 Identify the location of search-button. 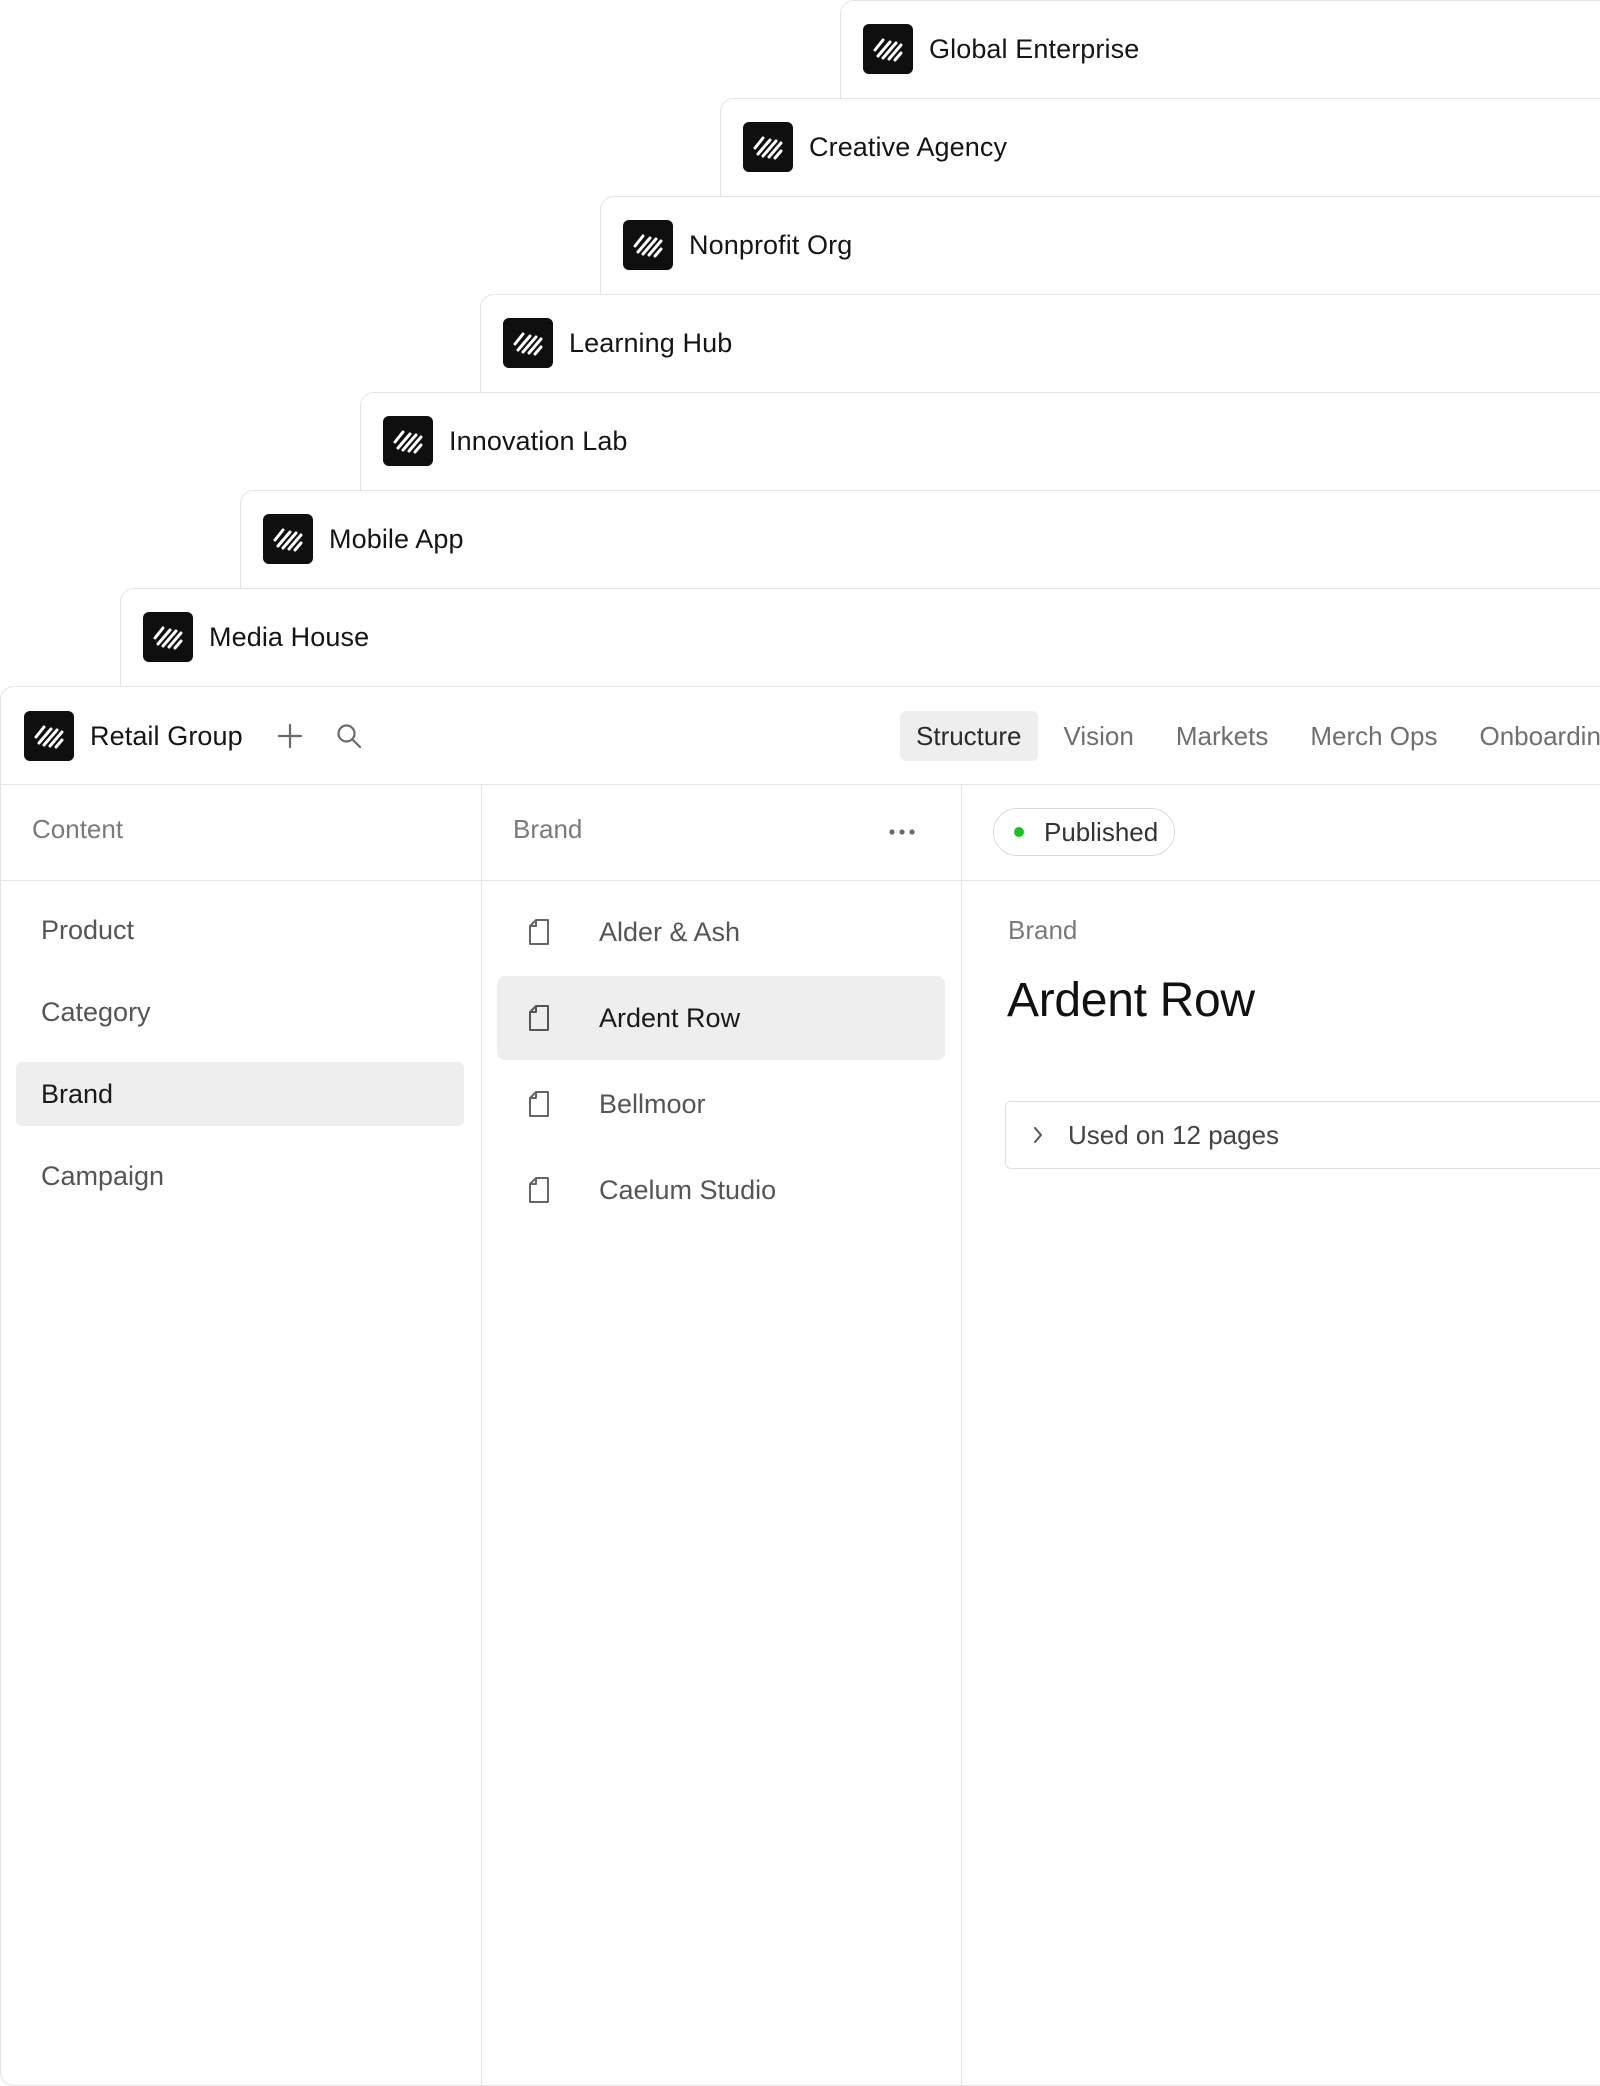
(349, 736).